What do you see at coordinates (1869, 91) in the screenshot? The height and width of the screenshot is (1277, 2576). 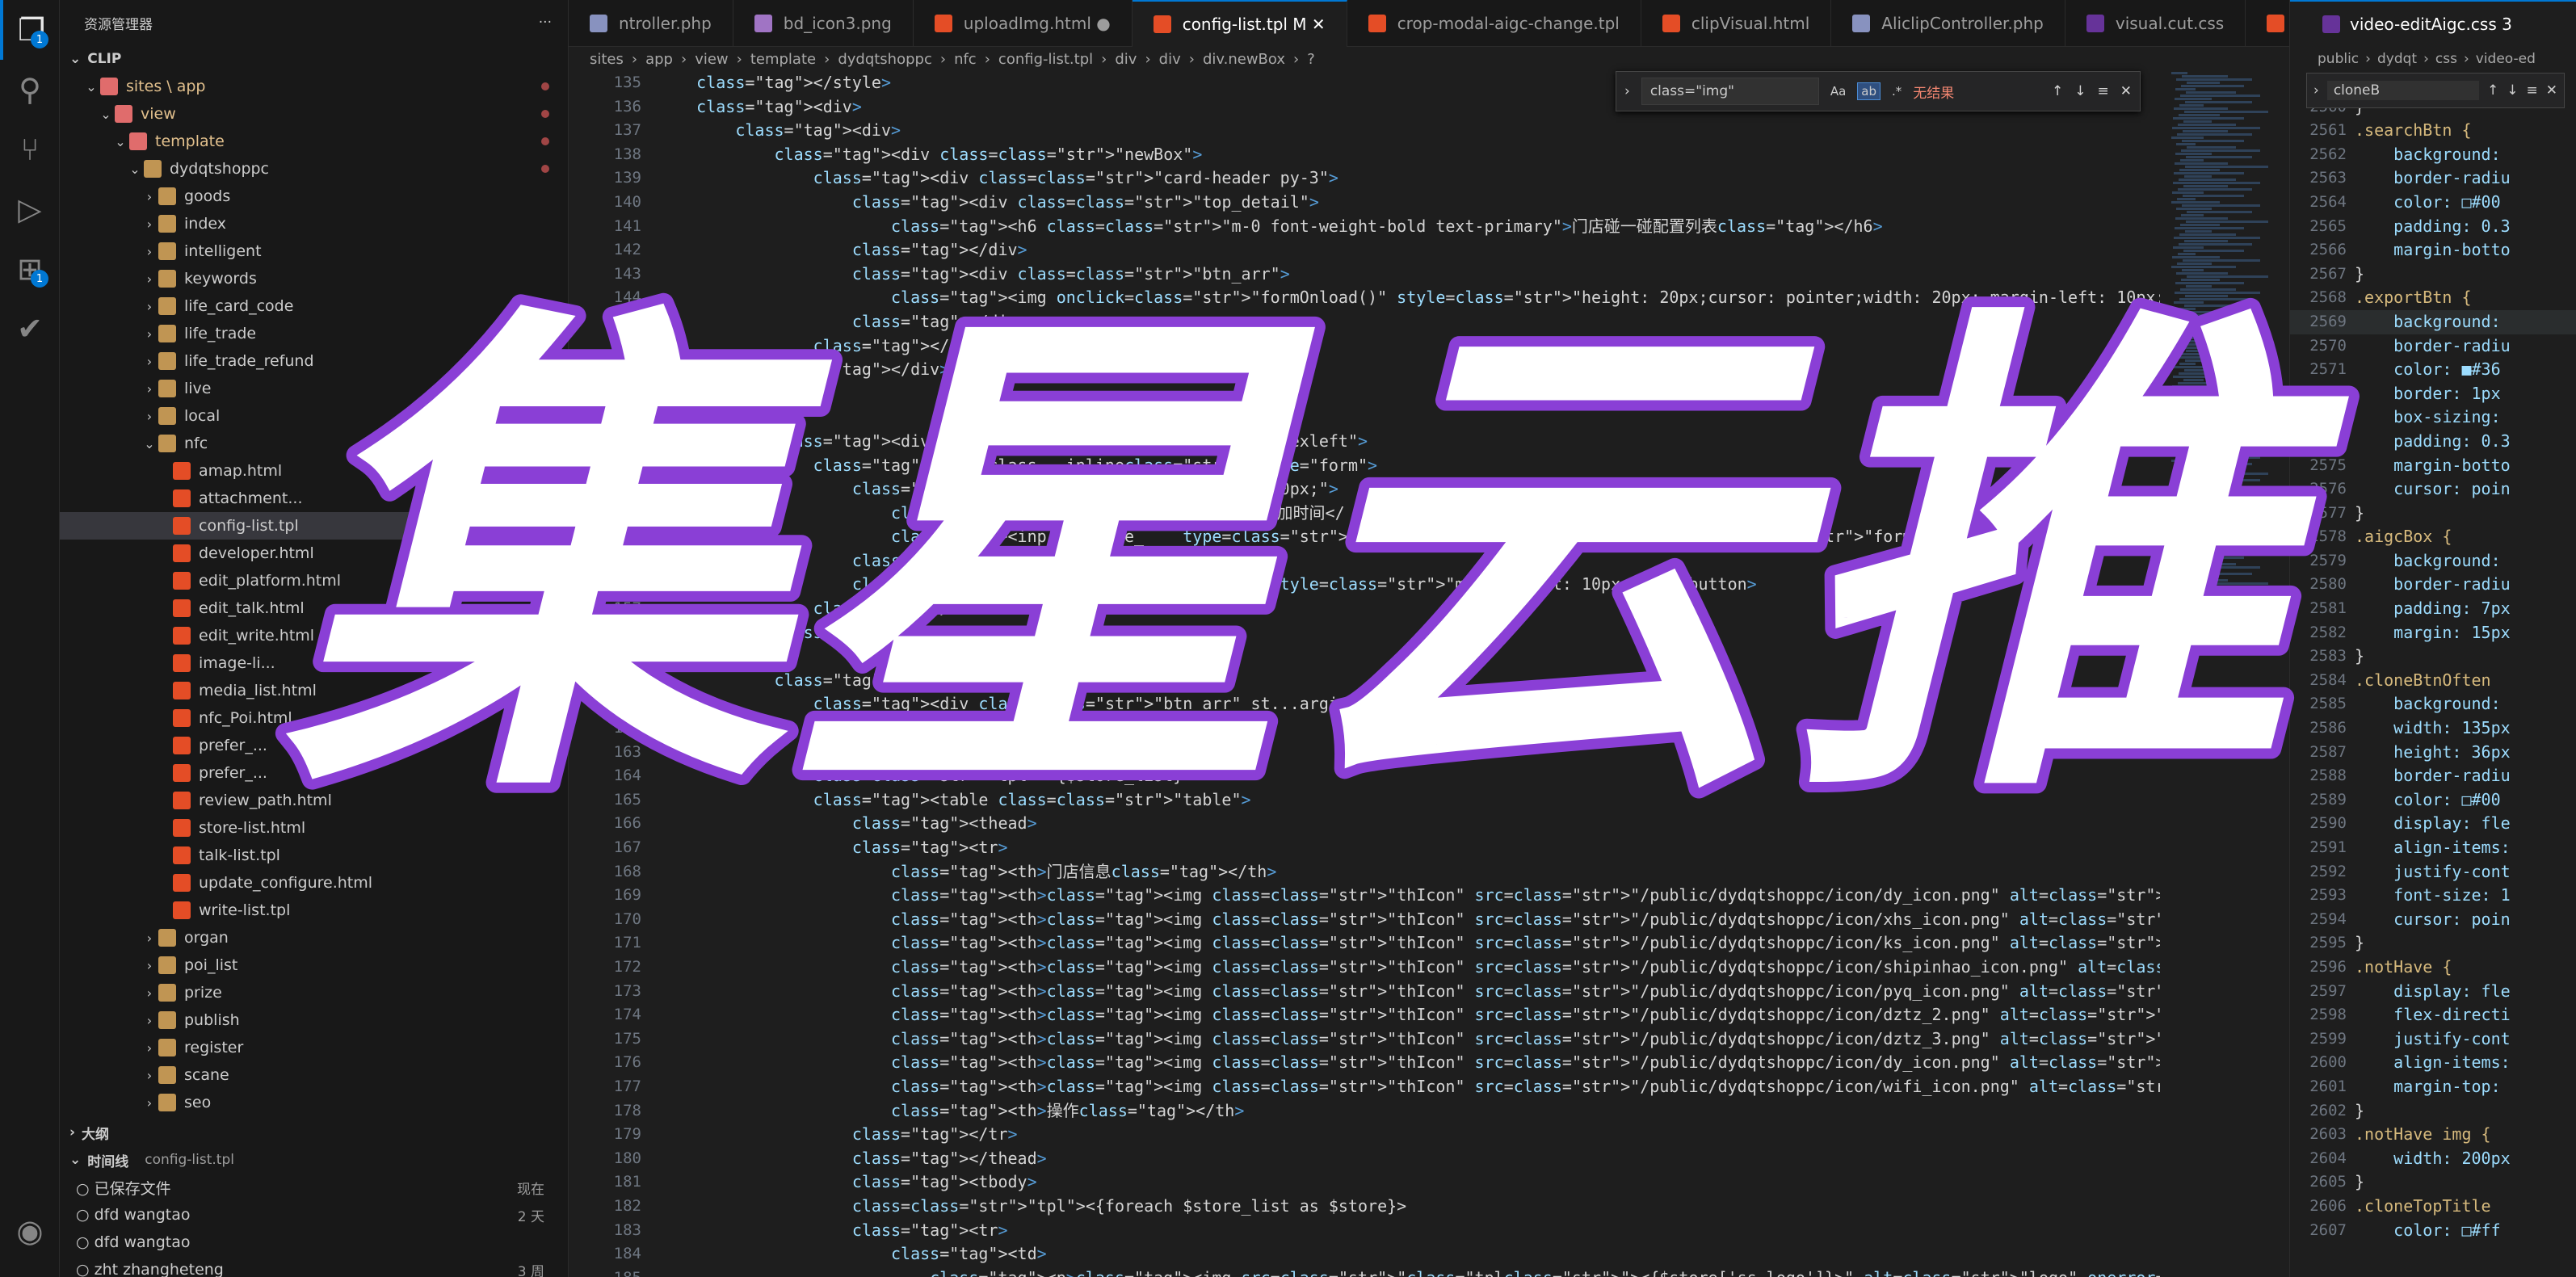 I see `match-word-toggle: ab` at bounding box center [1869, 91].